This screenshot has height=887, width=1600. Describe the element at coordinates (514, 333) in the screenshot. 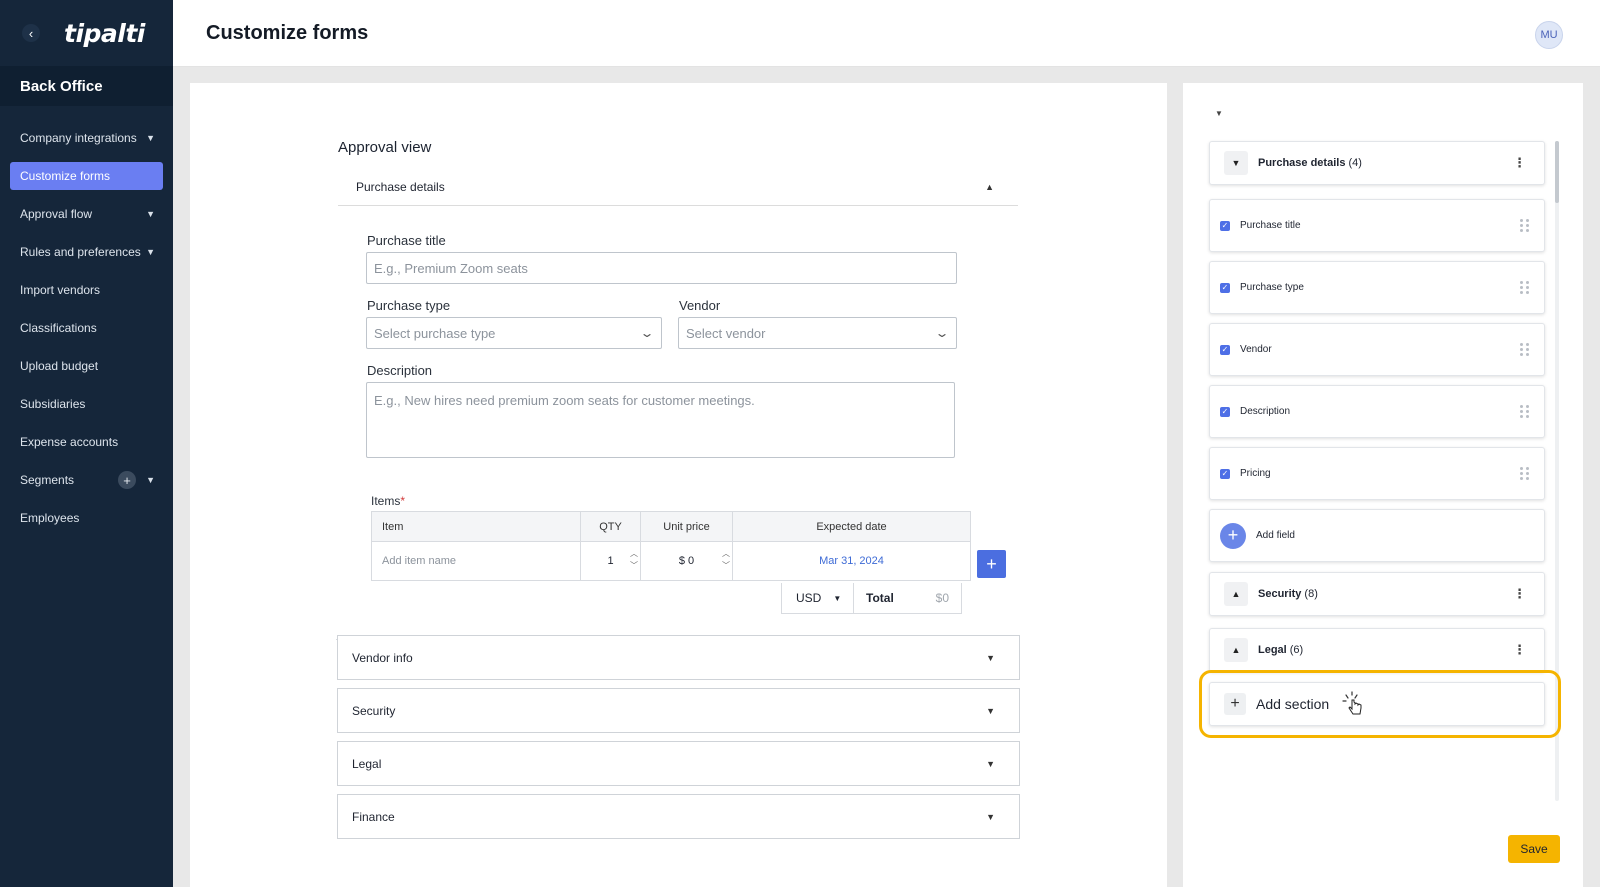

I see `purchase-type-select: Select purchase type ⌄` at that location.